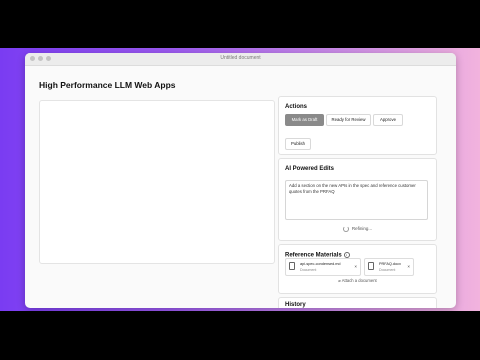  What do you see at coordinates (348, 120) in the screenshot?
I see `ready-for-review-button: Ready for Review` at bounding box center [348, 120].